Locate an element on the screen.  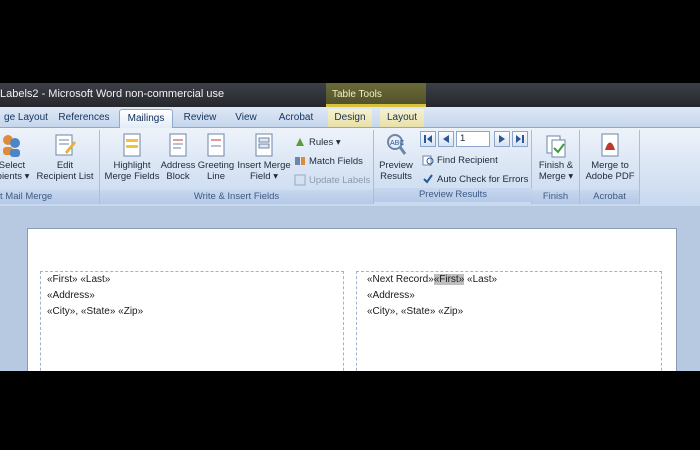
rules-button: Rules ▾ is located at coordinates (317, 143).